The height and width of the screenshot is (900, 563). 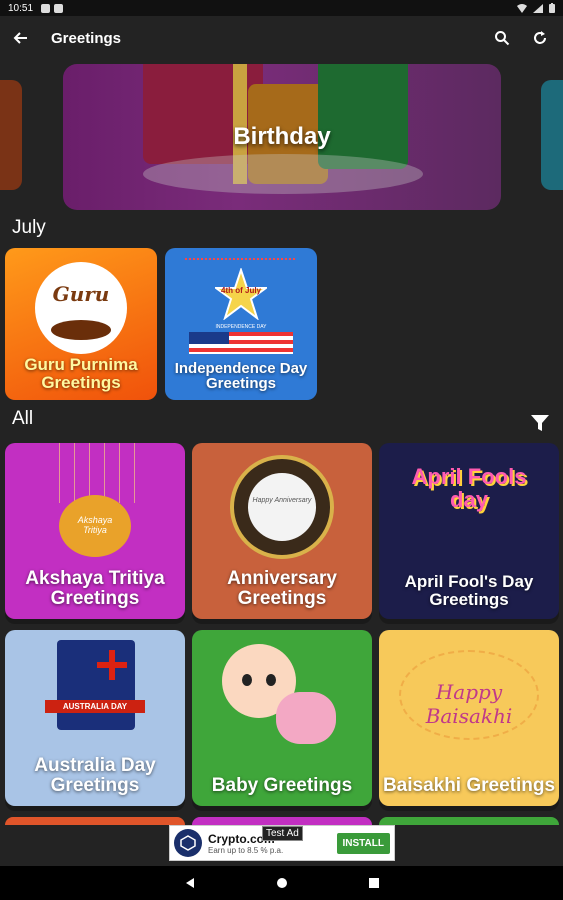 What do you see at coordinates (271, 680) in the screenshot?
I see `baby-eye-right` at bounding box center [271, 680].